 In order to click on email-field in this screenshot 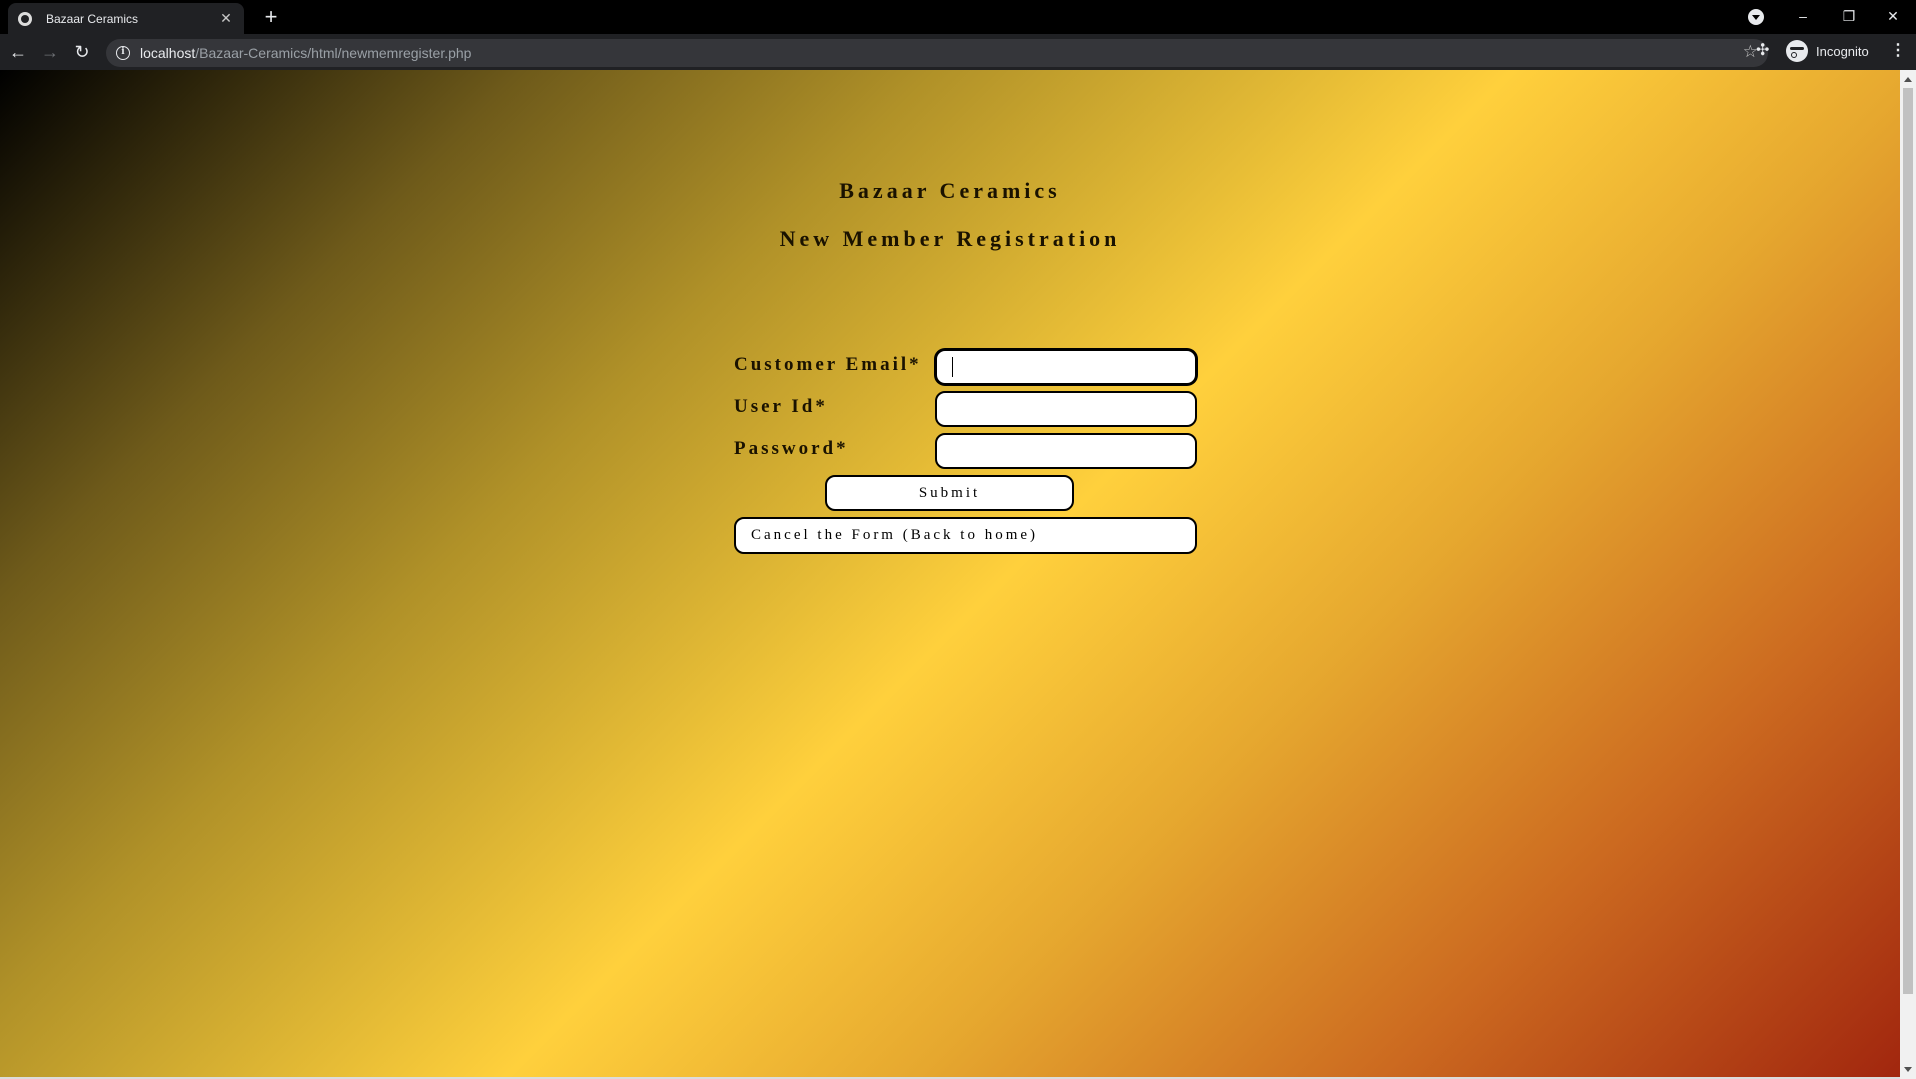, I will do `click(1066, 367)`.